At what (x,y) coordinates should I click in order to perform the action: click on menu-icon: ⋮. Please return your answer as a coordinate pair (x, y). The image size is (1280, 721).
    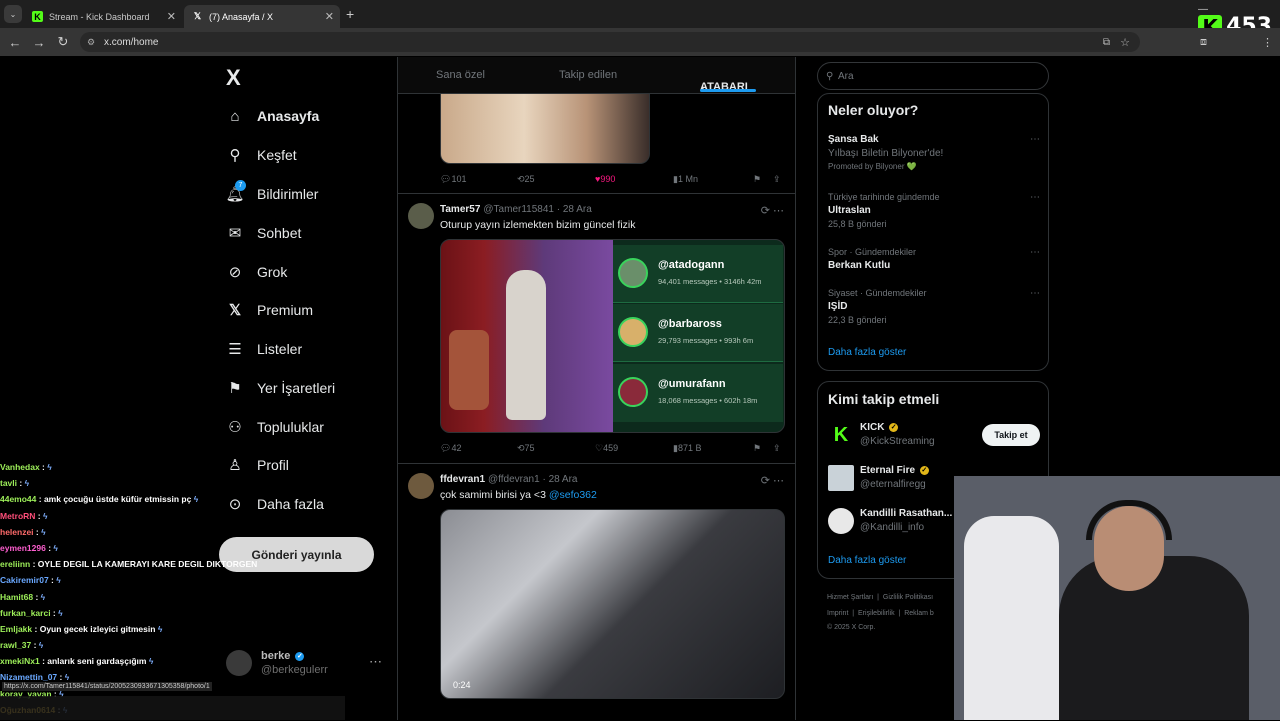
    Looking at the image, I should click on (1267, 42).